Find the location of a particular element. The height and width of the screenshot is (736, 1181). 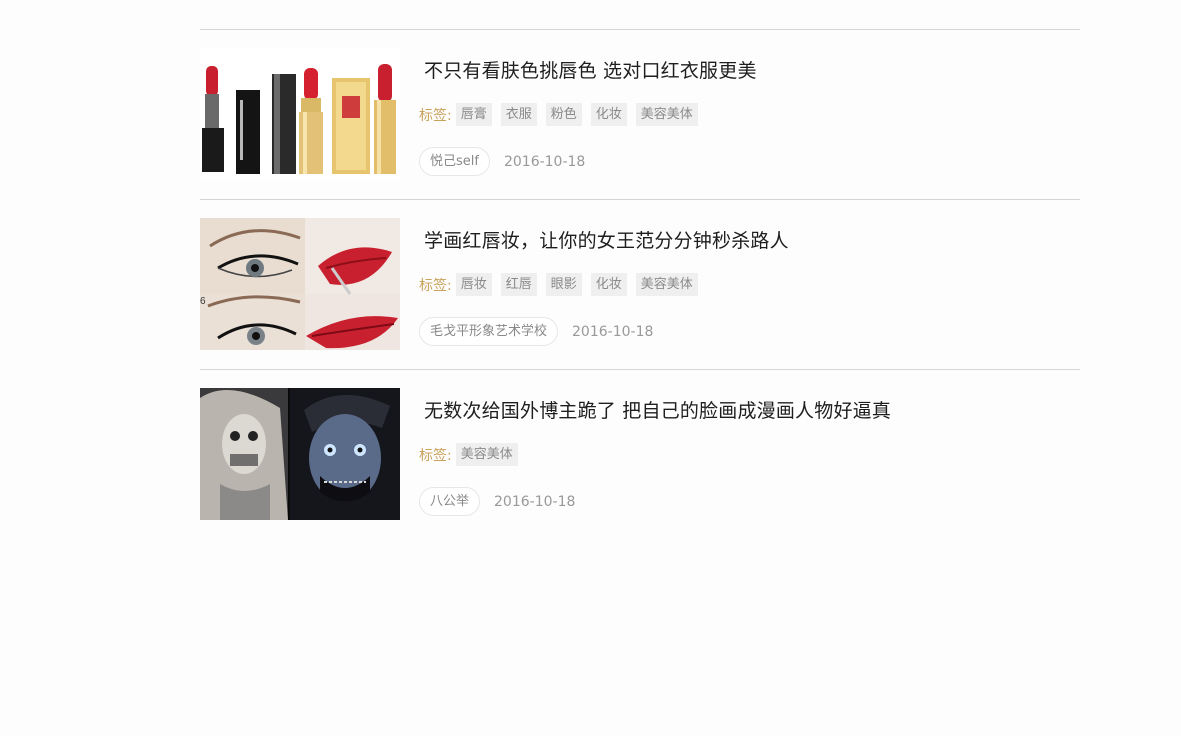

article-meta: 悦己self 2016-10-18 is located at coordinates (502, 161).